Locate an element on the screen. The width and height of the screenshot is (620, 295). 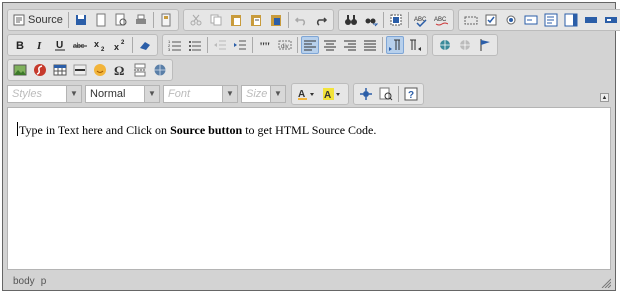
text-cursor is located at coordinates (17, 129).